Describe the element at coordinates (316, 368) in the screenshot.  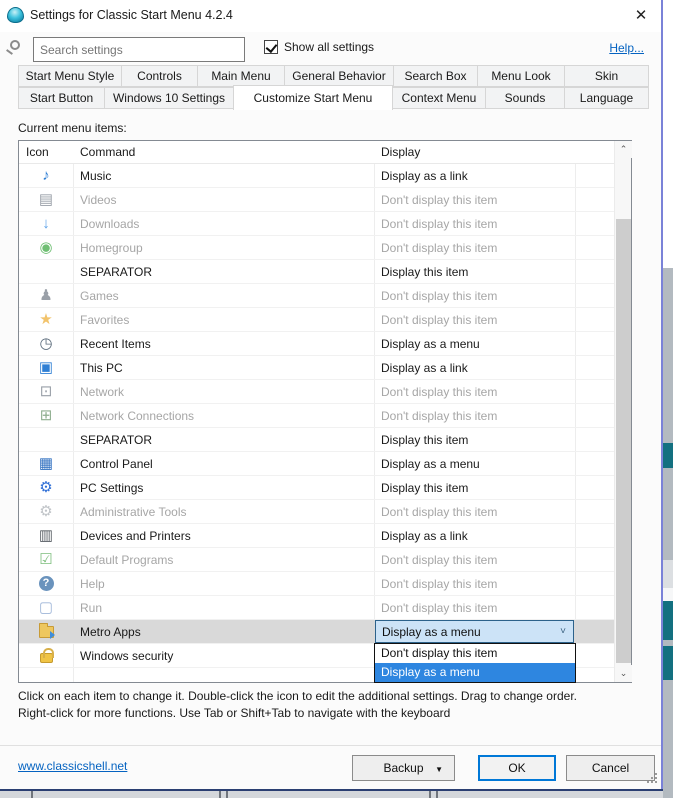
I see `table-row-this-pc: ▣ This PC Display as a link` at that location.